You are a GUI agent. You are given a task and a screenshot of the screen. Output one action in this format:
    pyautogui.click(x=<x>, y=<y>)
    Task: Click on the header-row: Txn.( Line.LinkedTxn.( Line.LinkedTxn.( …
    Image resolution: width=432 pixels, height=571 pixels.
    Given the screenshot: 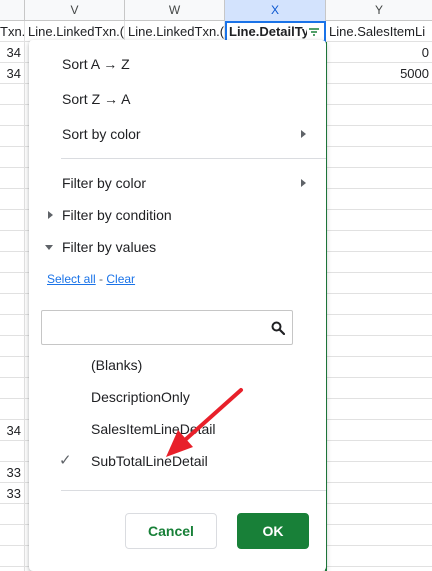 What is the action you would take?
    pyautogui.click(x=216, y=31)
    